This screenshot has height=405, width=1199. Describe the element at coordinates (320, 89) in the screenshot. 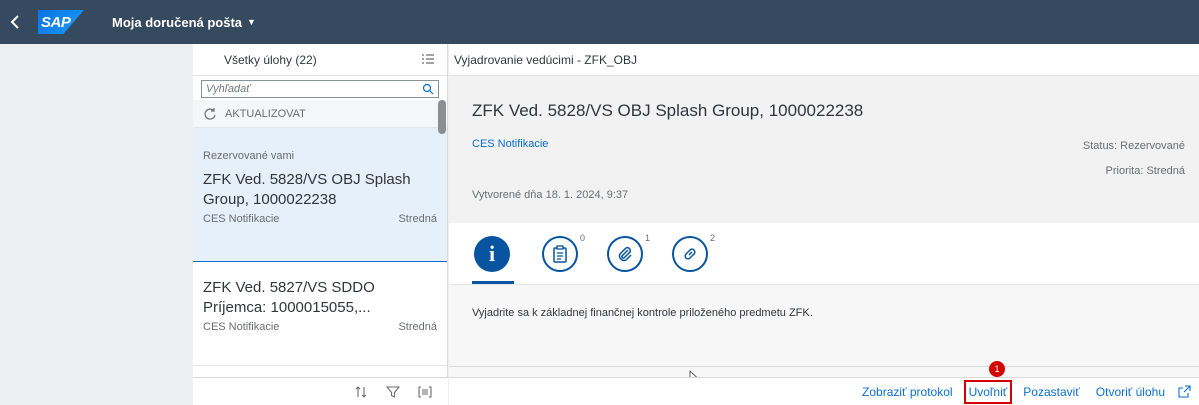

I see `search-field: Vyhľadať` at that location.